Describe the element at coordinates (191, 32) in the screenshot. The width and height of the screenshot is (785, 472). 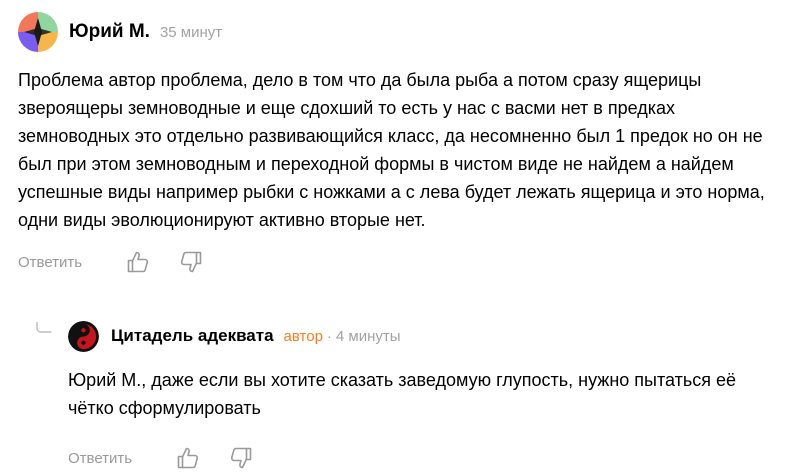
I see `comment-time: 35 минут` at that location.